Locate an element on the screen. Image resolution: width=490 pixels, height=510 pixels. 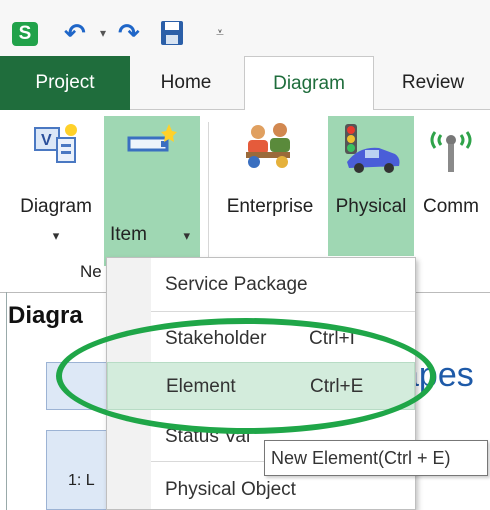
tab-review: Review is located at coordinates (433, 83).